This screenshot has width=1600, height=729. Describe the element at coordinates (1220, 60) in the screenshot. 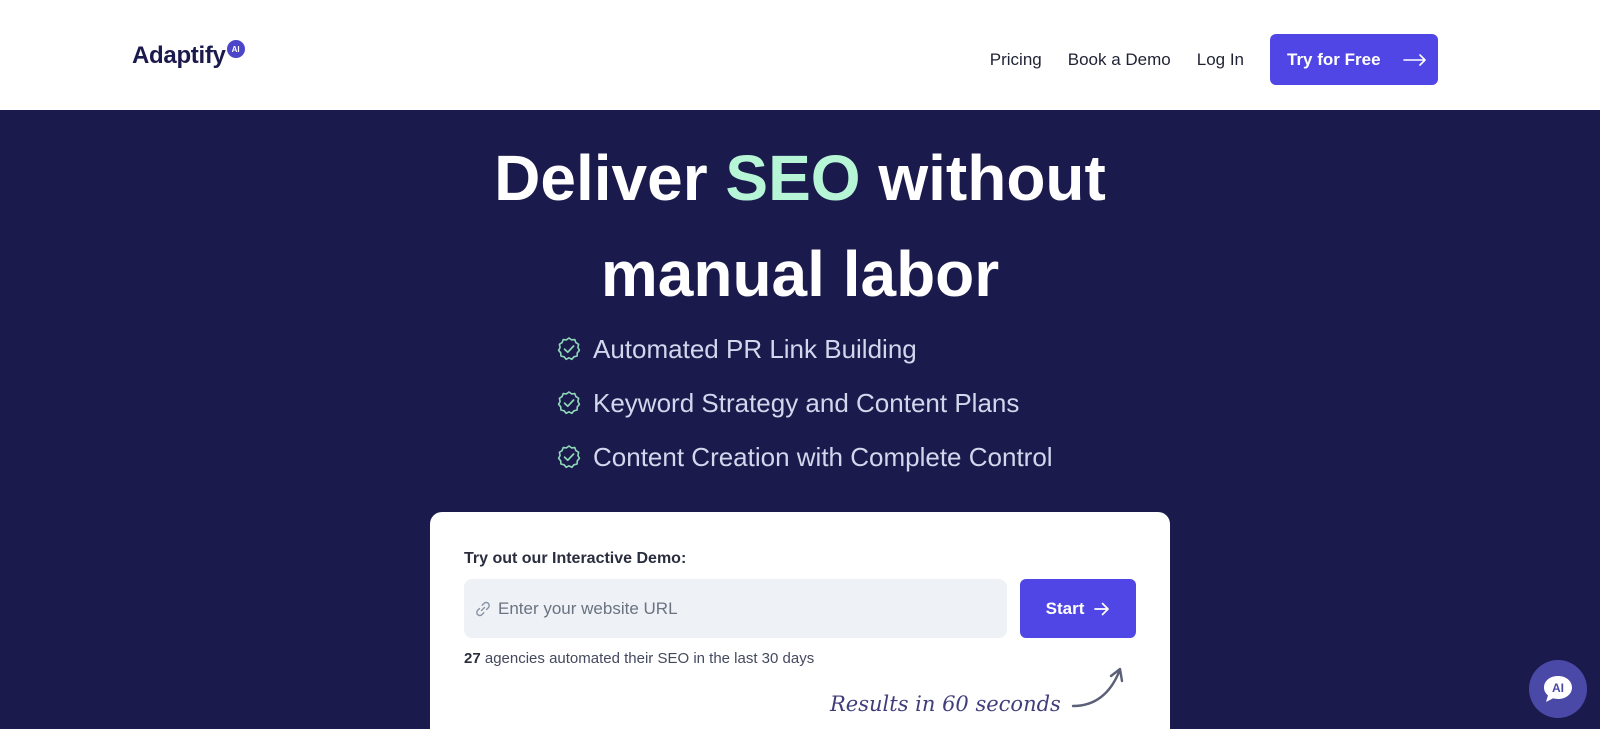

I see `nav-login-link: Log In` at that location.